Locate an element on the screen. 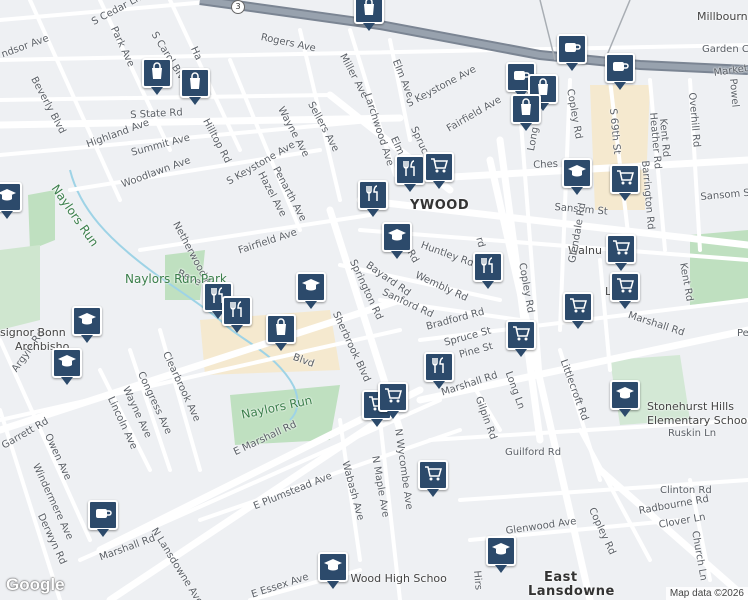 The height and width of the screenshot is (600, 748). map-data-attribution: Map data ©2026 is located at coordinates (706, 593).